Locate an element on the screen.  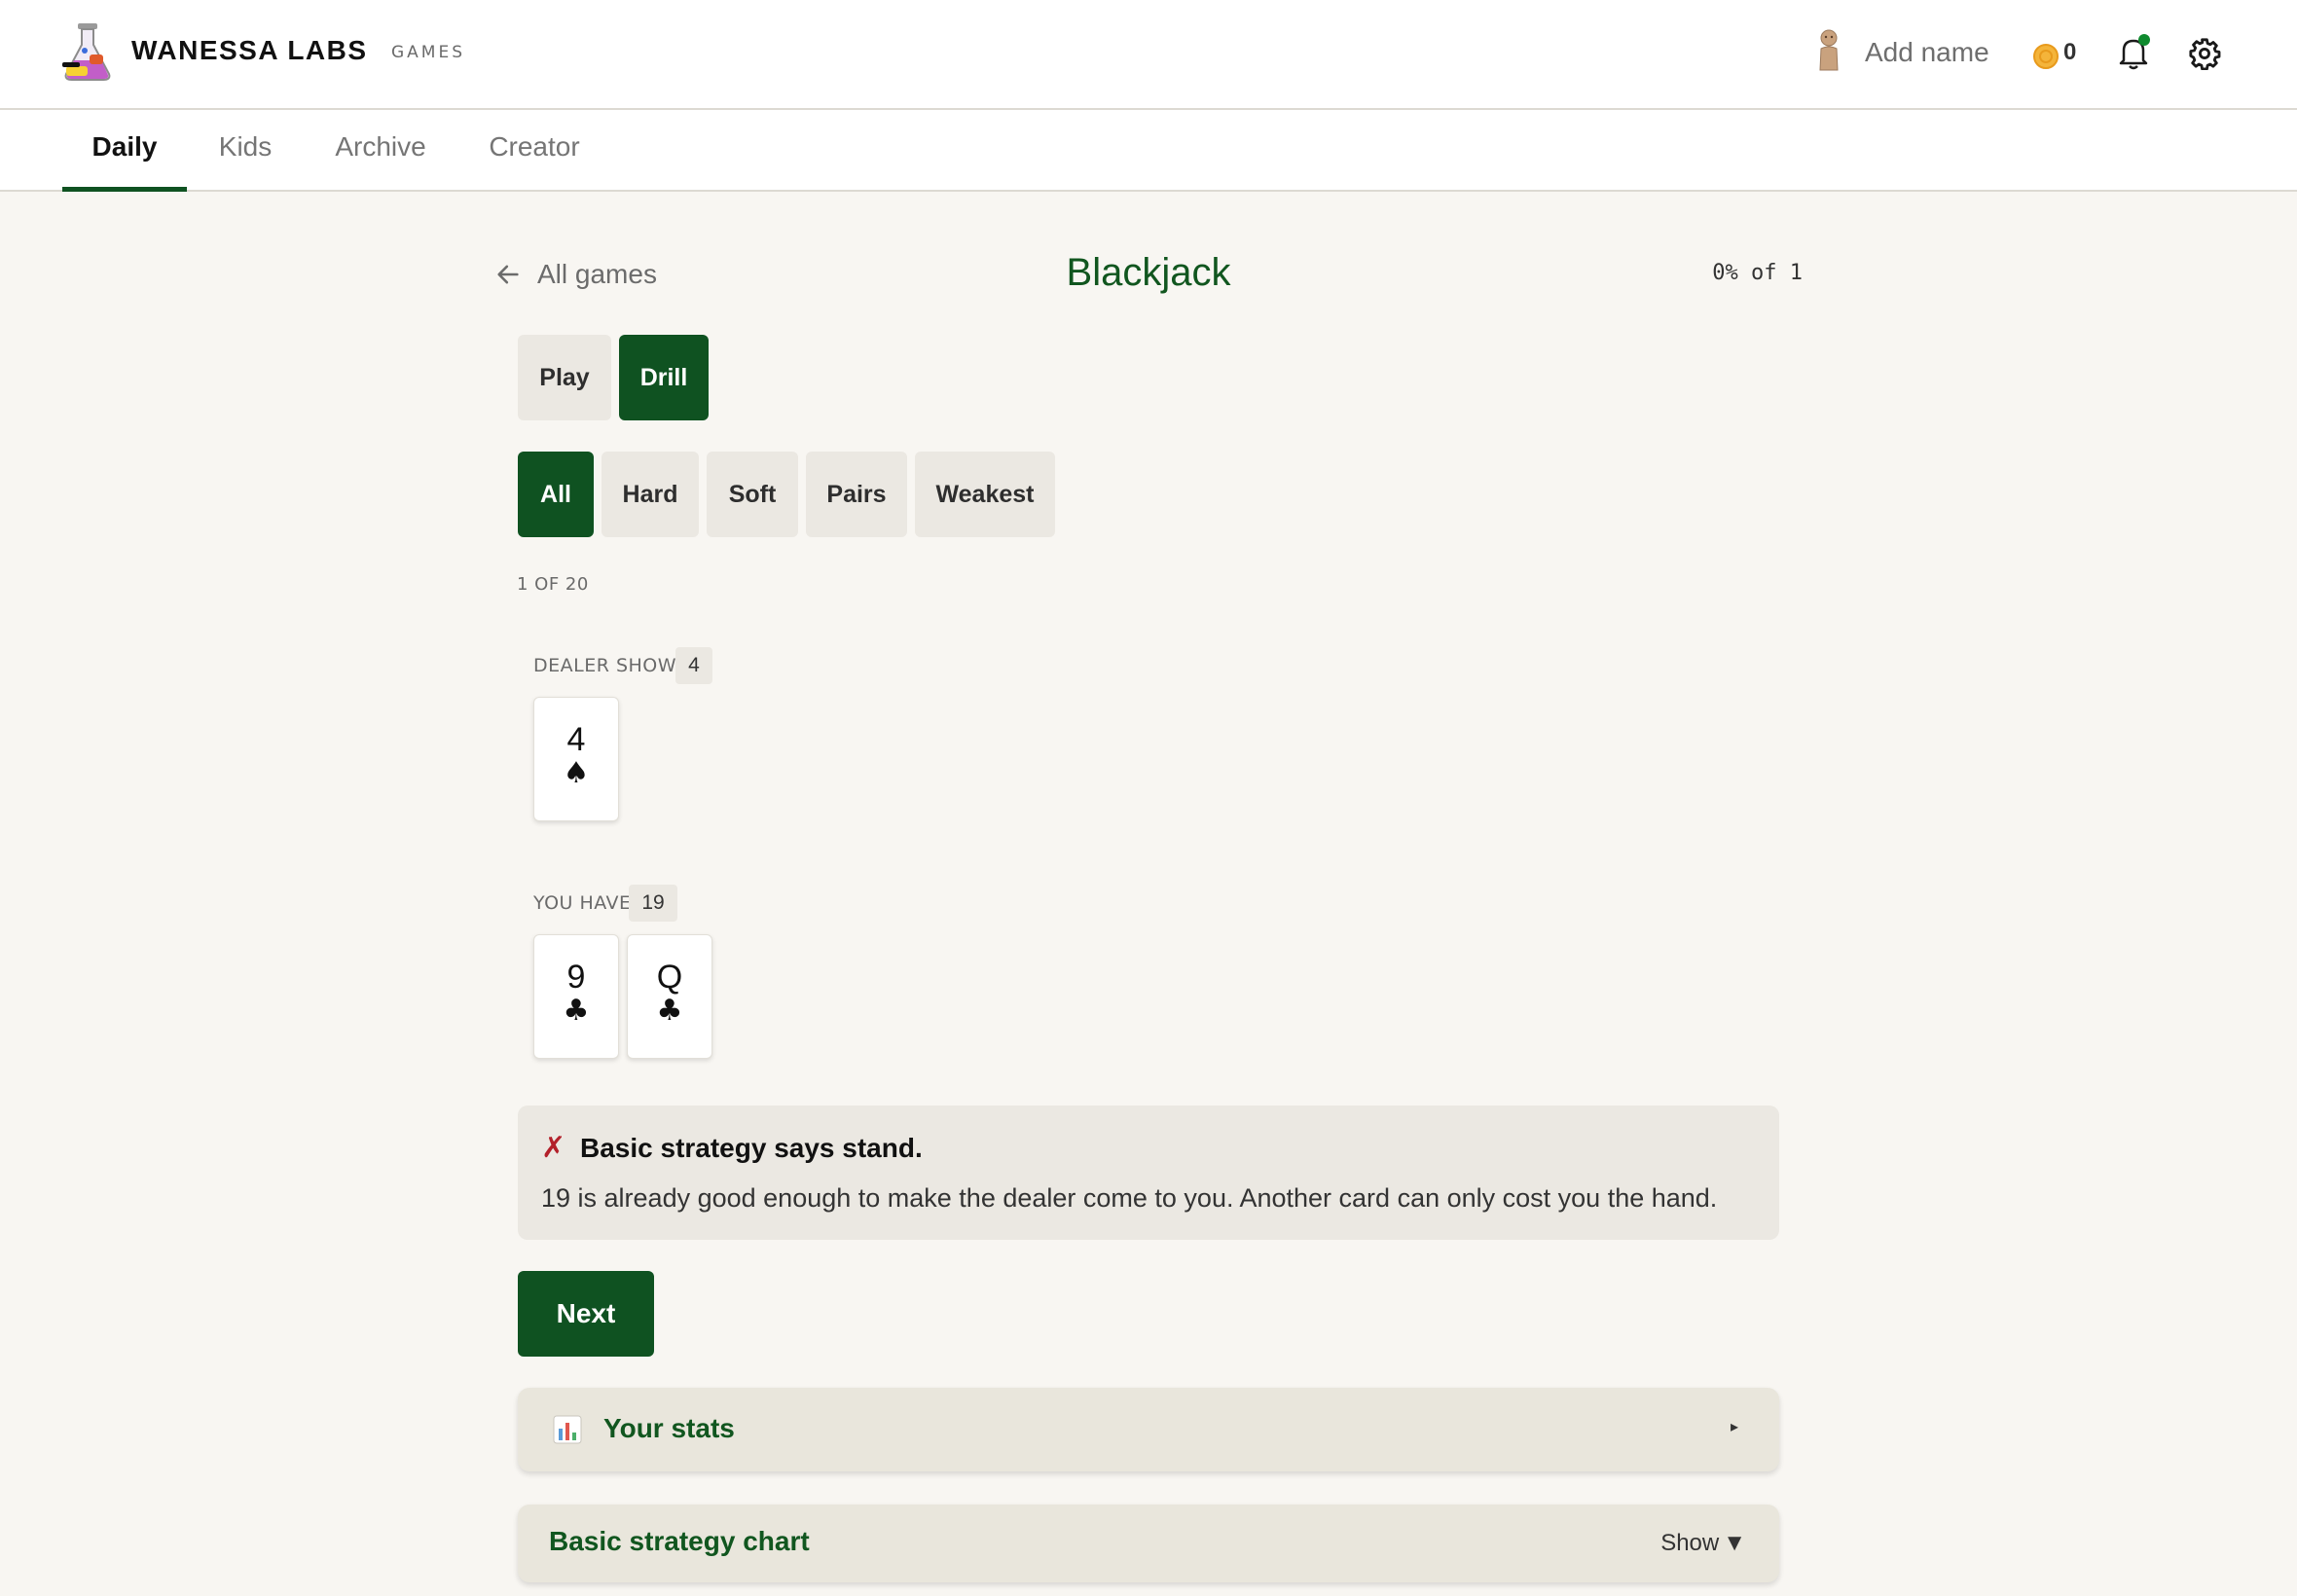
dealer-card: 4 ♠ is located at coordinates (576, 759).